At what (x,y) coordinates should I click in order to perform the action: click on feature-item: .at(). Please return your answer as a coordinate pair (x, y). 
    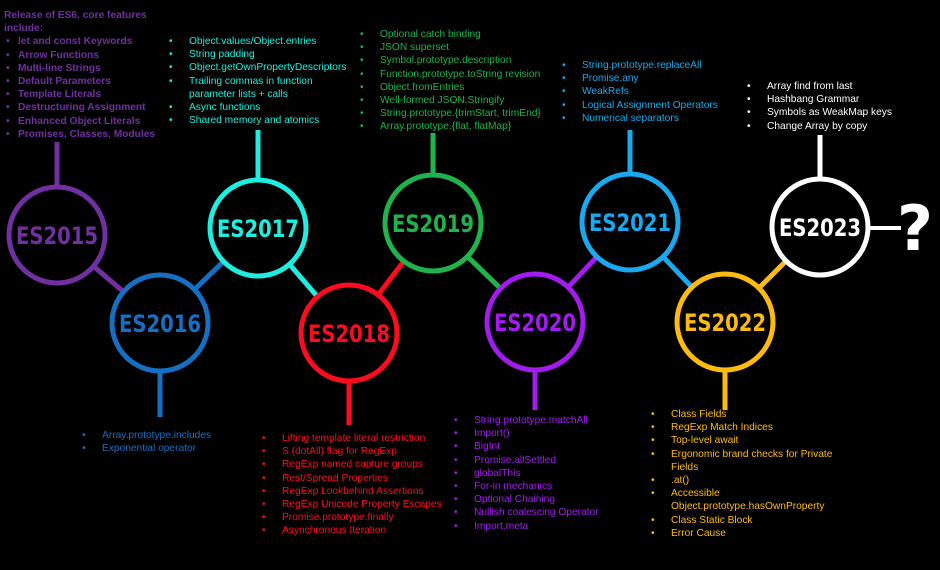
    Looking at the image, I should click on (744, 480).